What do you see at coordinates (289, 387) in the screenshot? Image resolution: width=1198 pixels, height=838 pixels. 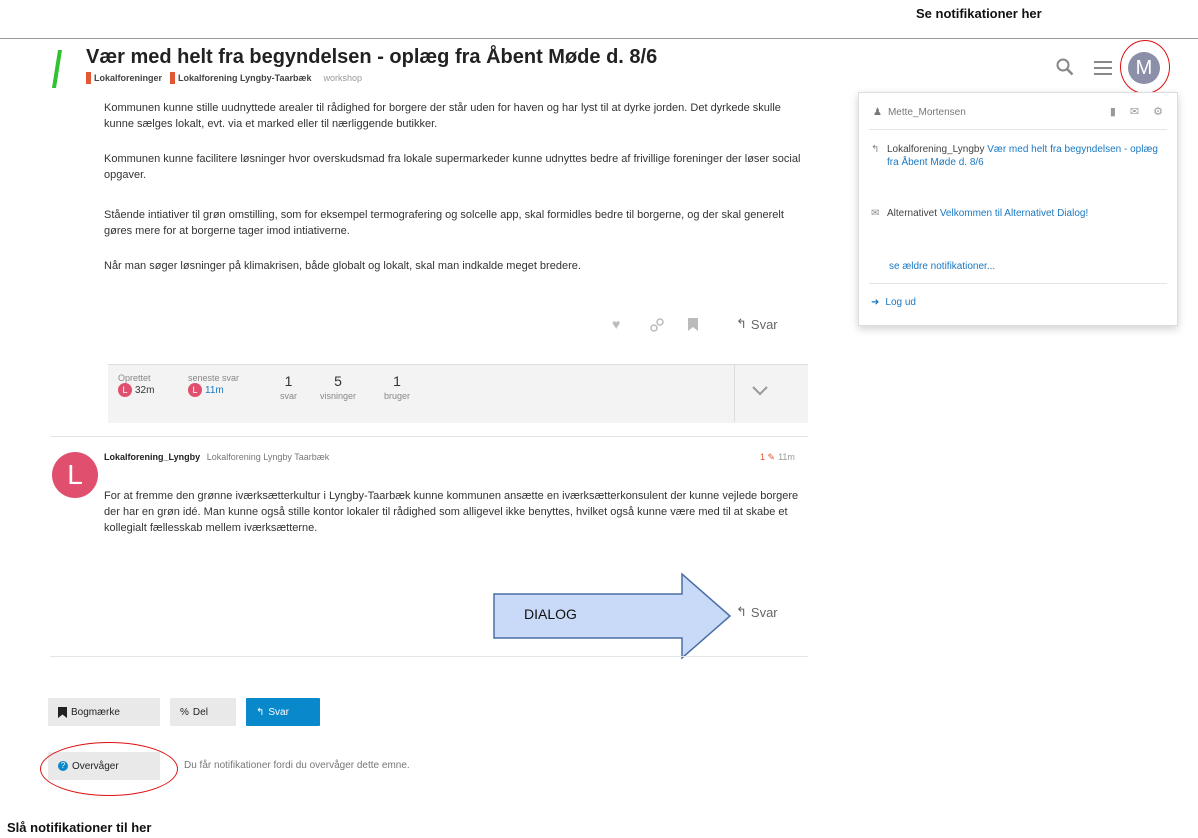 I see `summary-replies: 1 svar` at bounding box center [289, 387].